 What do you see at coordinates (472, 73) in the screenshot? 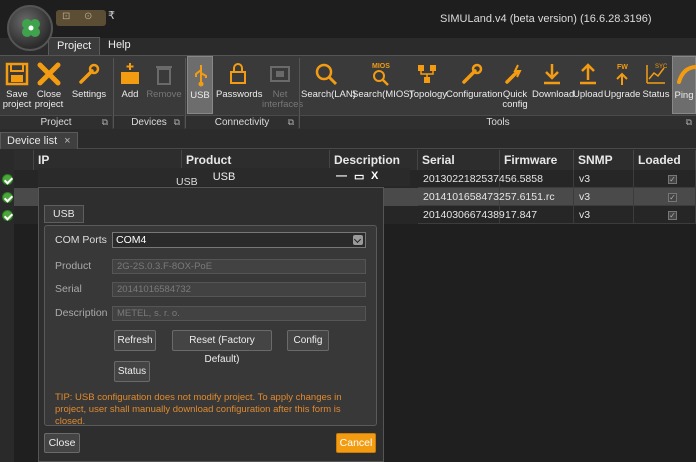
I see `wrench-icon` at bounding box center [472, 73].